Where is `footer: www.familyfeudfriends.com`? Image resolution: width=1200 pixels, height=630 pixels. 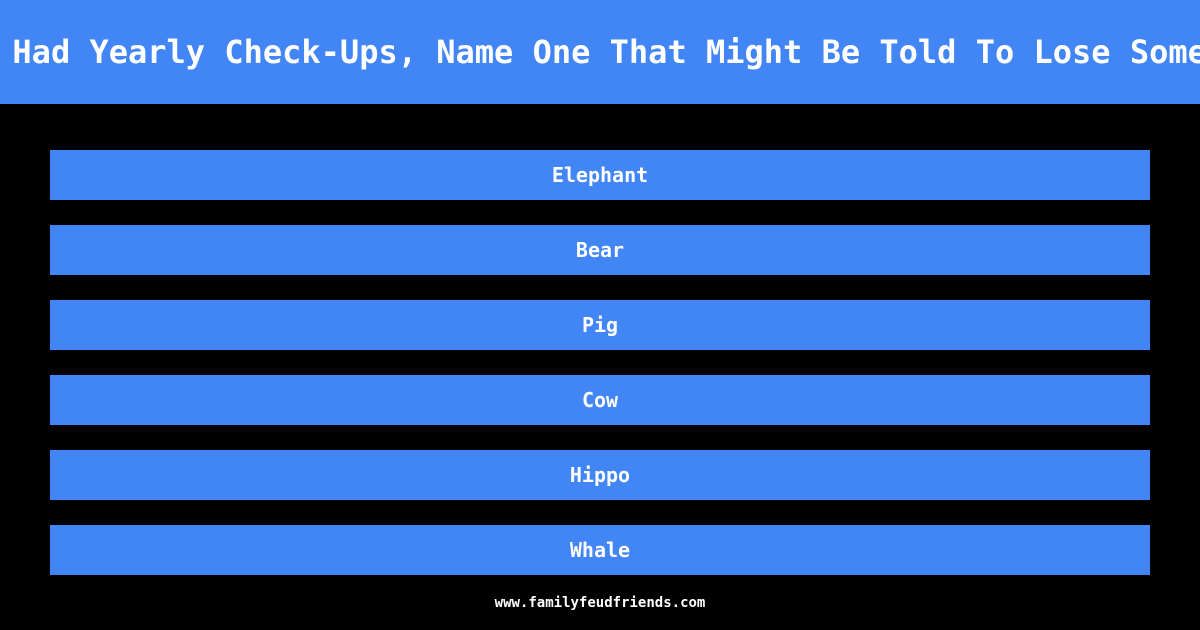 footer: www.familyfeudfriends.com is located at coordinates (600, 602).